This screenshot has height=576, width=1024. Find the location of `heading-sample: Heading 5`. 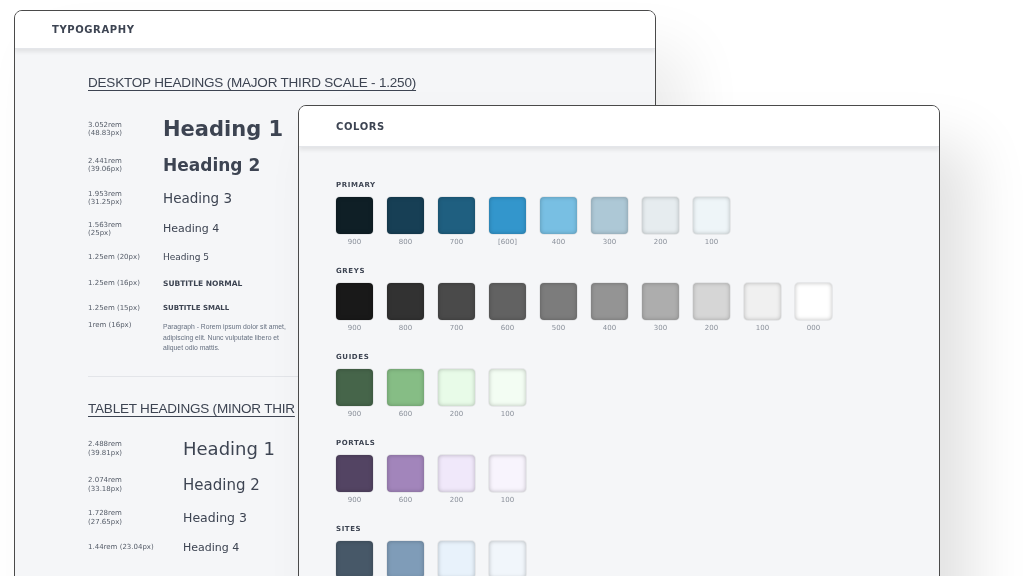

heading-sample: Heading 5 is located at coordinates (186, 257).